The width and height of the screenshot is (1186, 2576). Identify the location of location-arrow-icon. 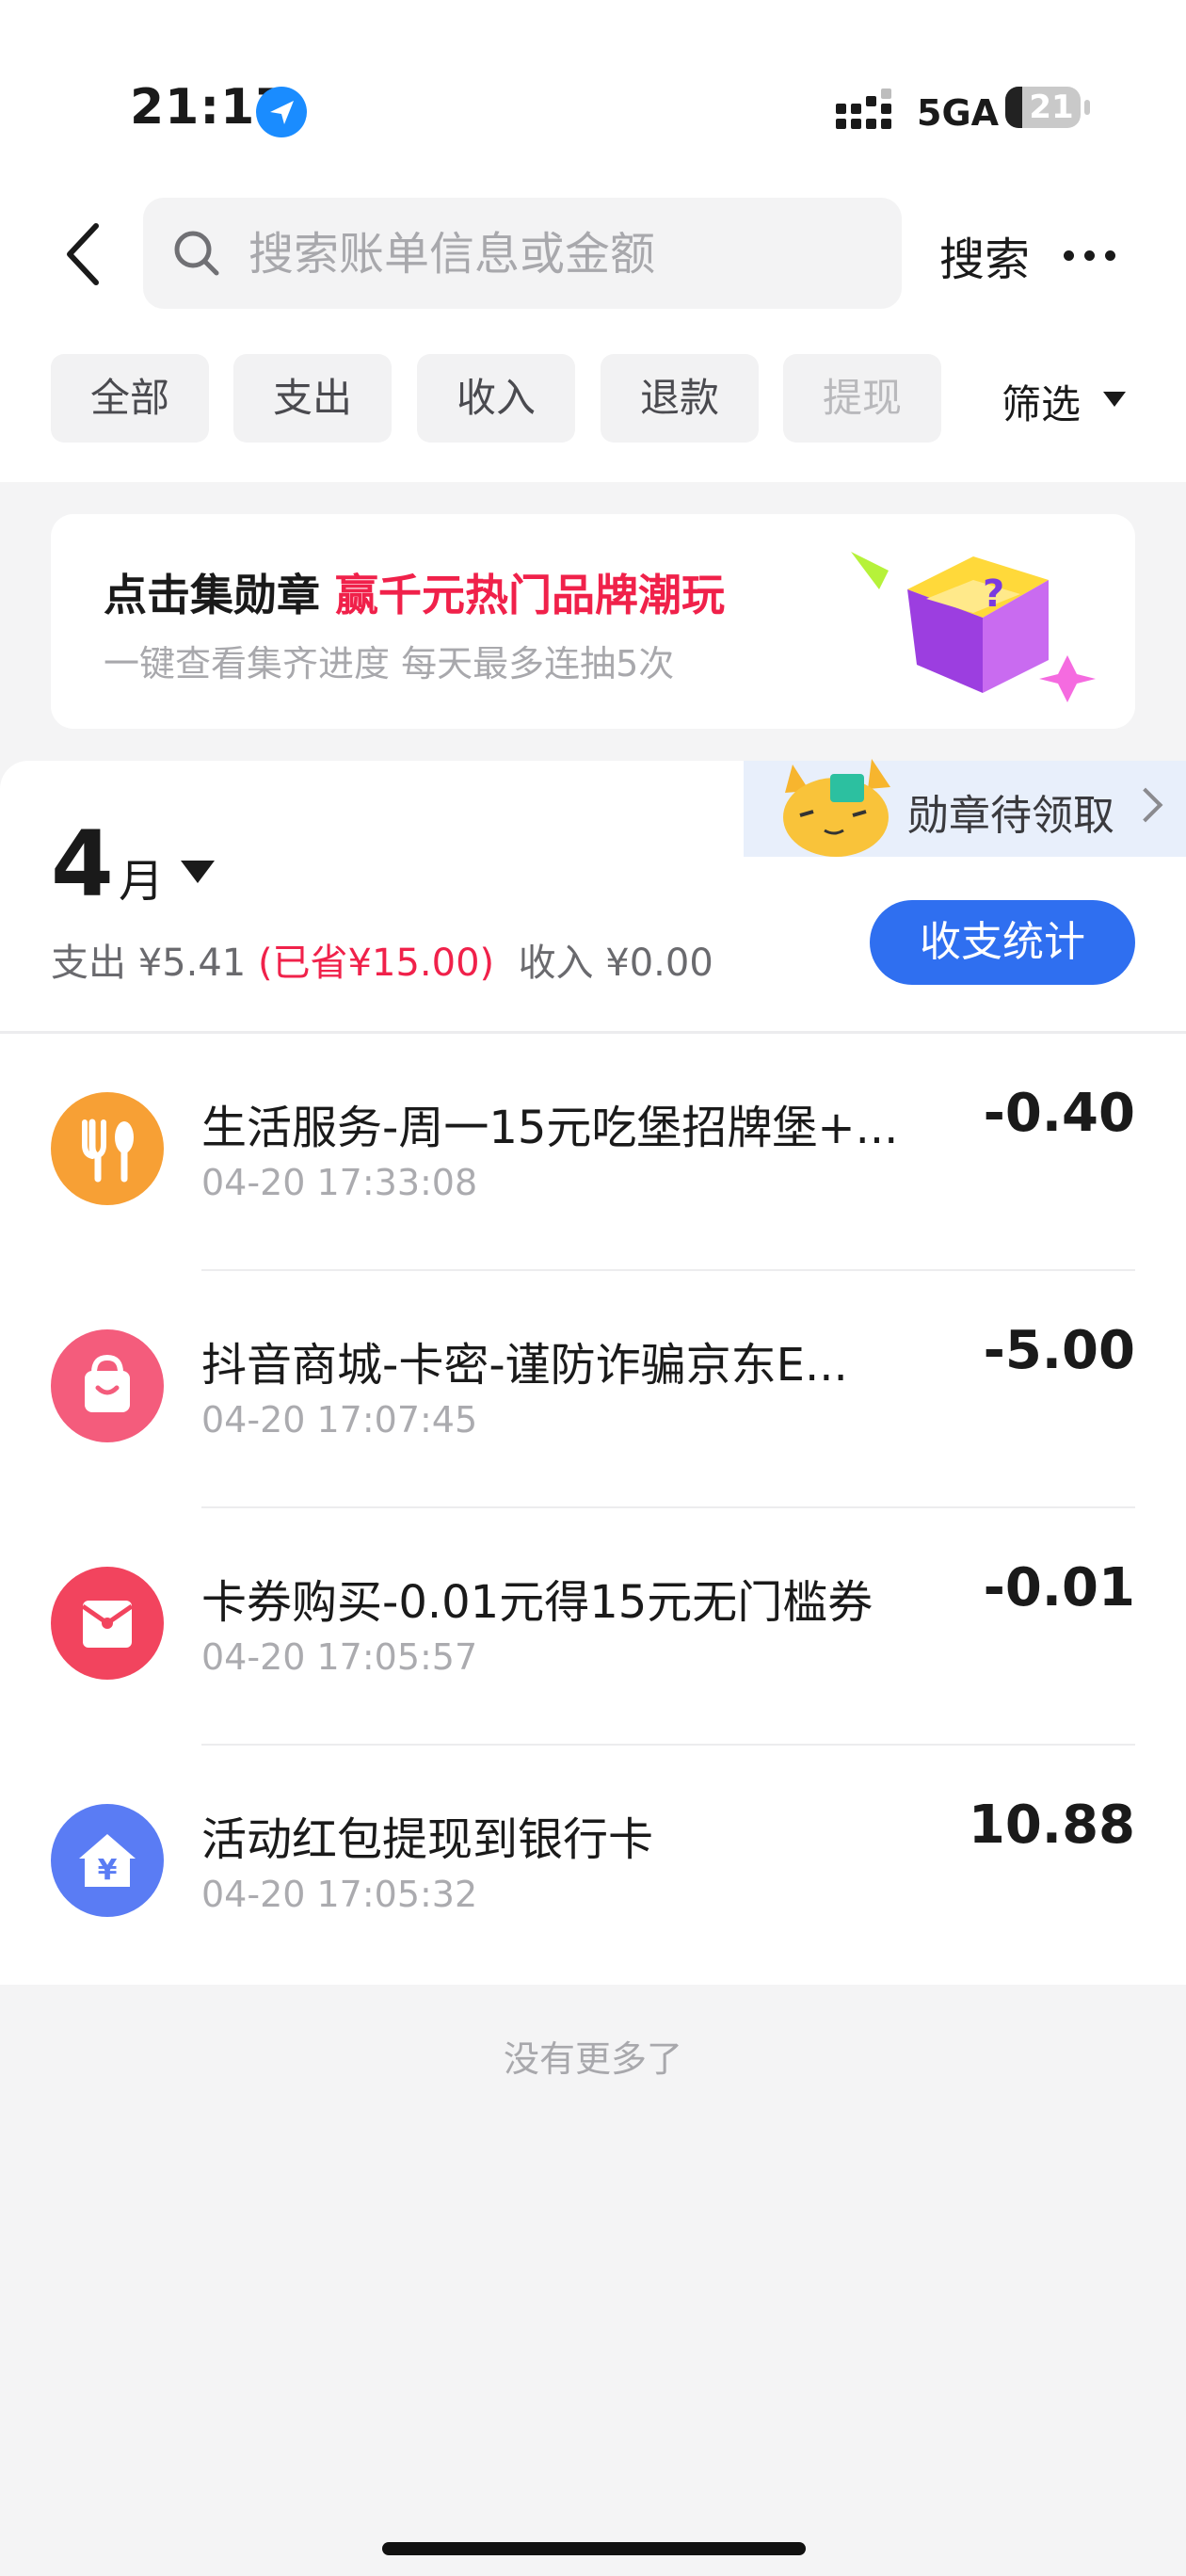
(281, 112).